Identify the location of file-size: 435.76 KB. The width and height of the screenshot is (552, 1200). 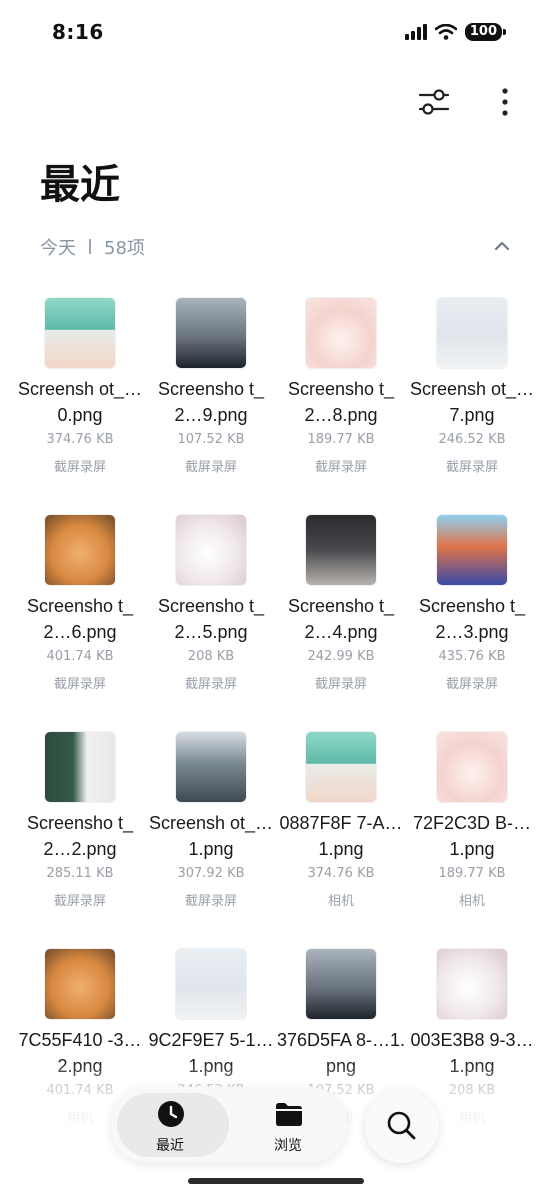
(472, 656).